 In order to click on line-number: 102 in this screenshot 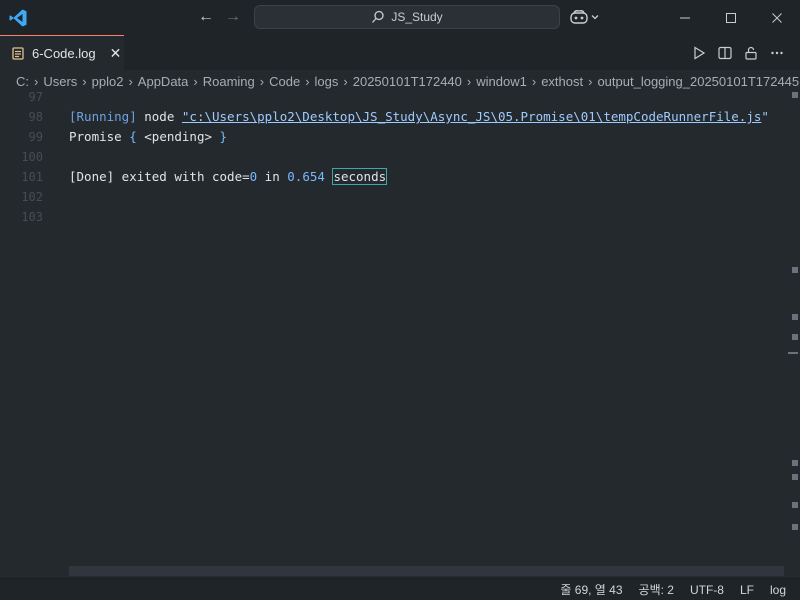, I will do `click(32, 197)`.